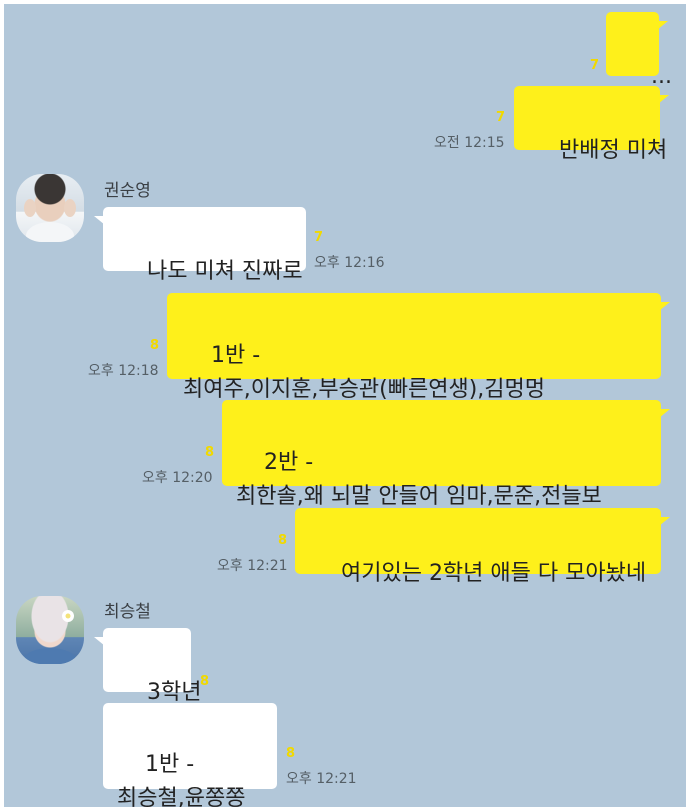 The image size is (690, 811). Describe the element at coordinates (127, 191) in the screenshot. I see `sender-name: 권순영` at that location.